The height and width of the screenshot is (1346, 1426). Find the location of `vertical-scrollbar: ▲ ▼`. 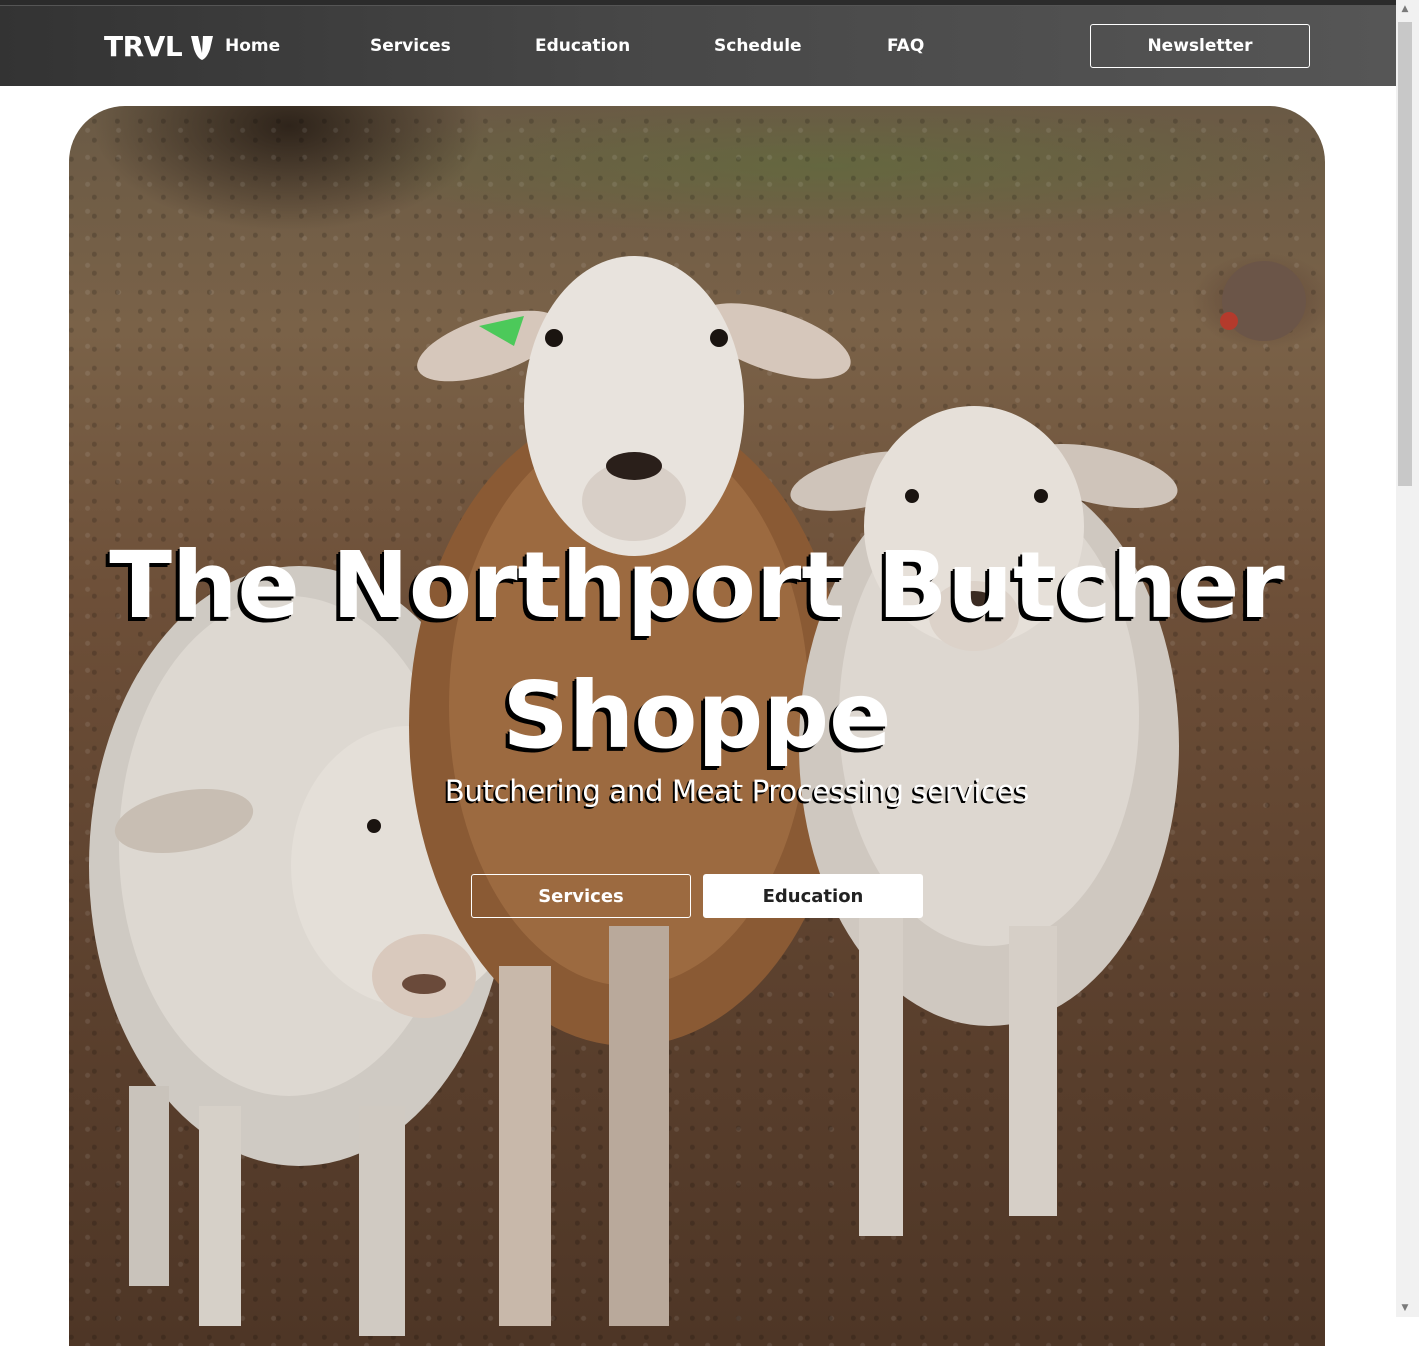

vertical-scrollbar: ▲ ▼ is located at coordinates (1411, 658).